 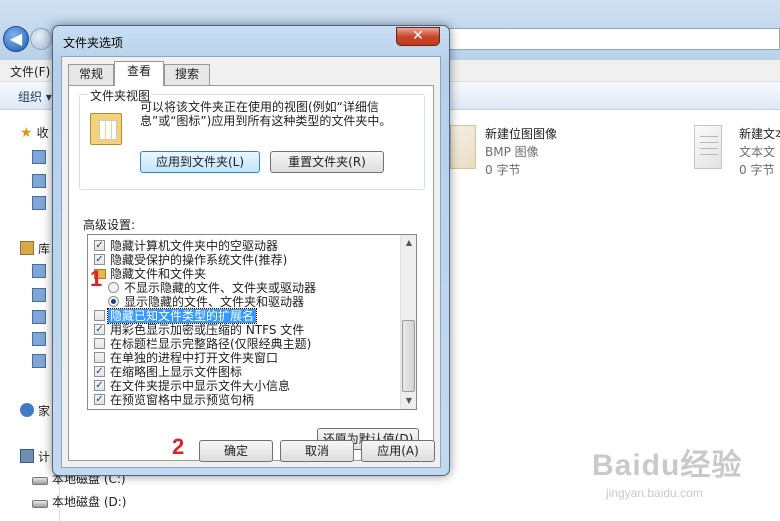 What do you see at coordinates (610, 39) in the screenshot?
I see `address-bar` at bounding box center [610, 39].